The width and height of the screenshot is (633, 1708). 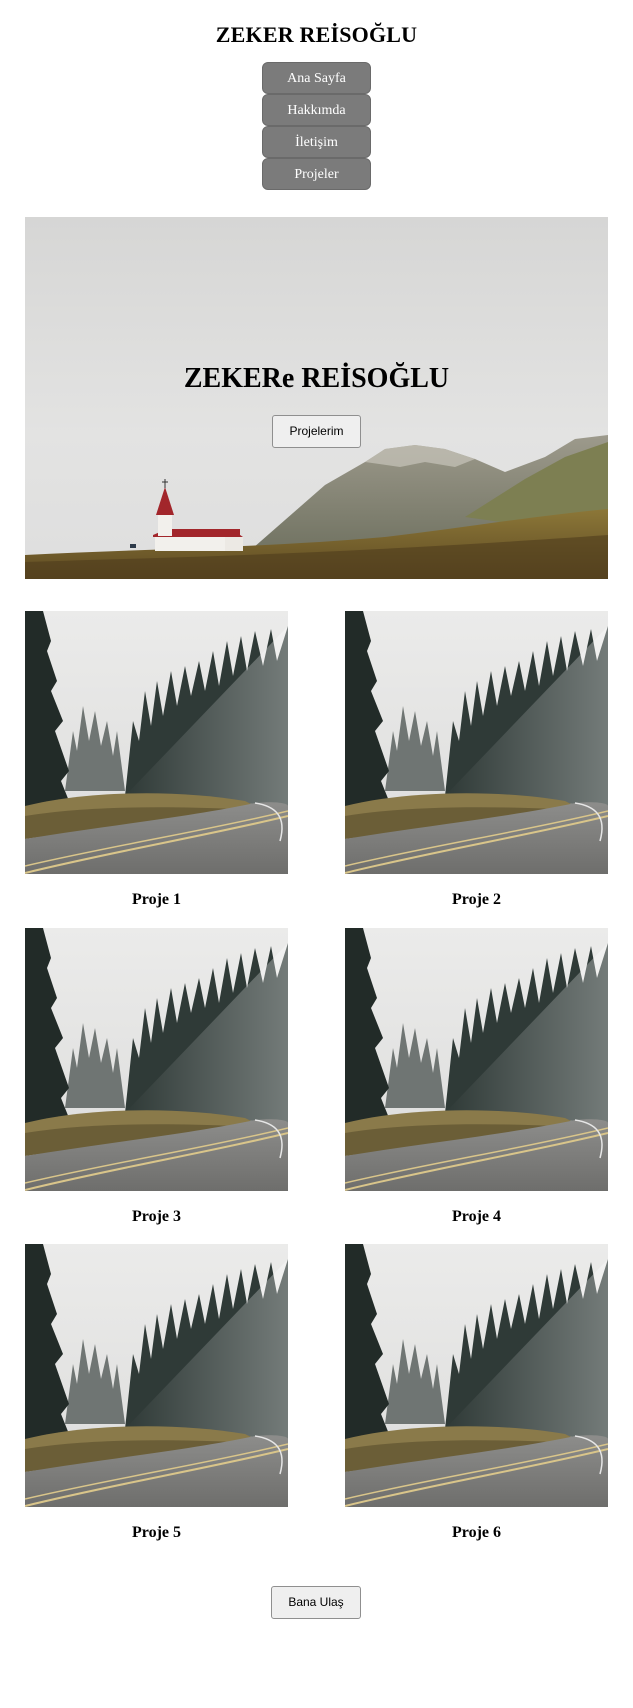 I want to click on contact-button: Bana Ulaş, so click(x=316, y=1602).